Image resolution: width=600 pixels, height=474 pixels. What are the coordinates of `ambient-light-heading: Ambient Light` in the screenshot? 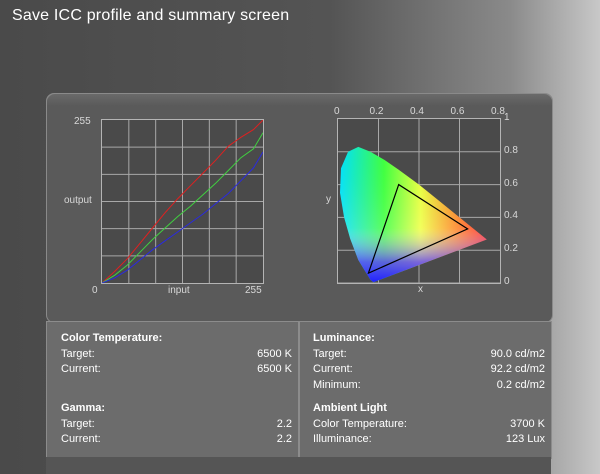 It's located at (350, 408).